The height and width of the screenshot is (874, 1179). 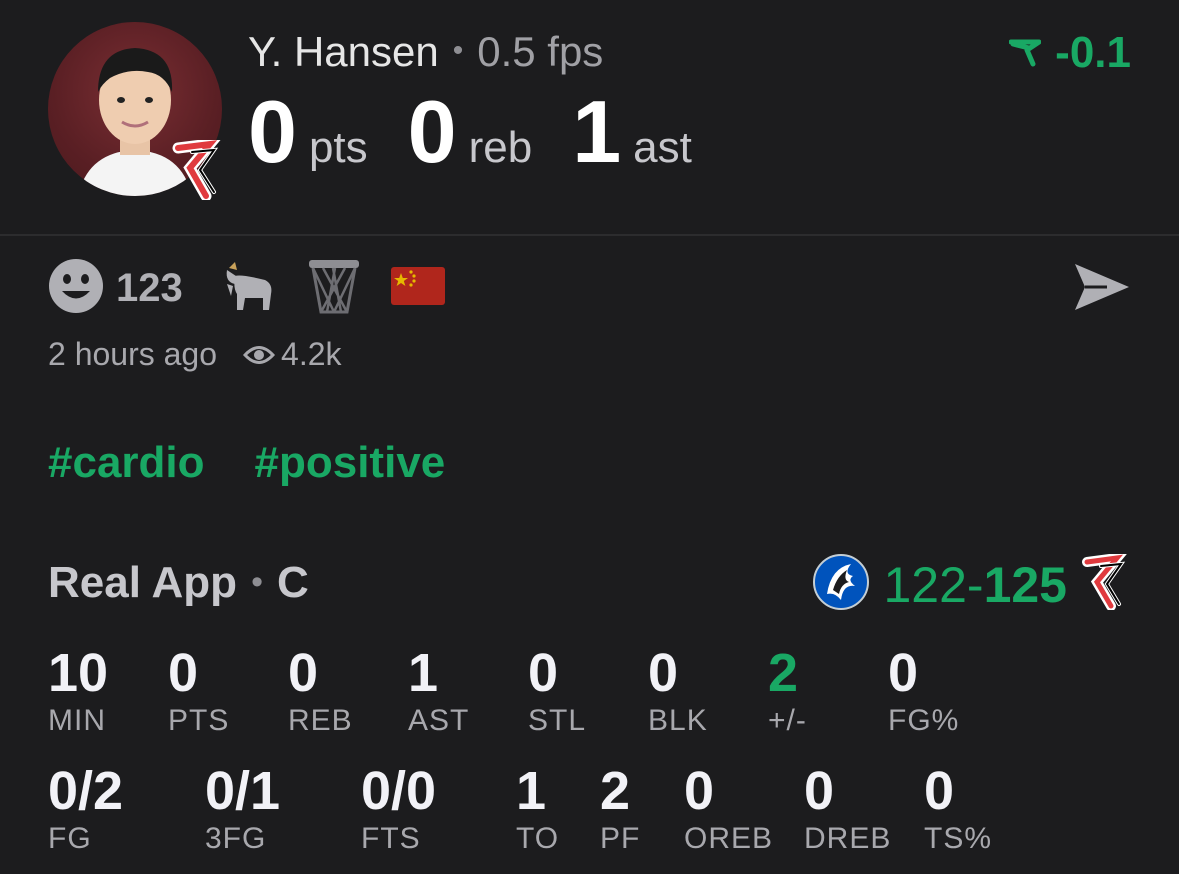 What do you see at coordinates (540, 51) in the screenshot?
I see `fps-value: 0.5 fps` at bounding box center [540, 51].